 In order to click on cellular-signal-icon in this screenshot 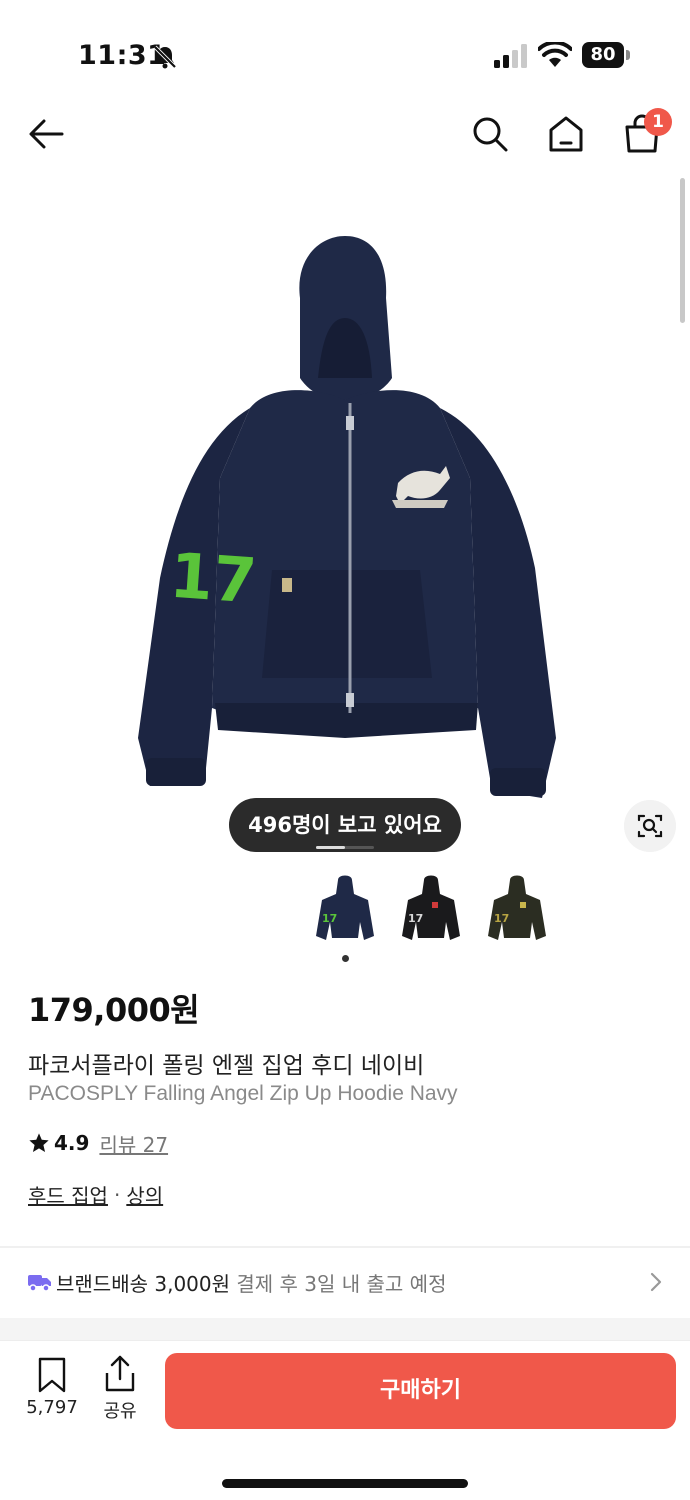, I will do `click(510, 56)`.